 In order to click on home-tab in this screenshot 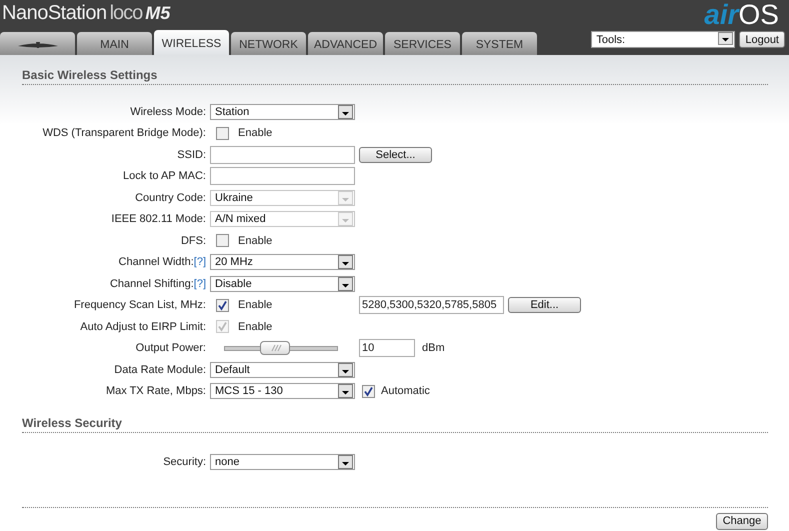, I will do `click(37, 43)`.